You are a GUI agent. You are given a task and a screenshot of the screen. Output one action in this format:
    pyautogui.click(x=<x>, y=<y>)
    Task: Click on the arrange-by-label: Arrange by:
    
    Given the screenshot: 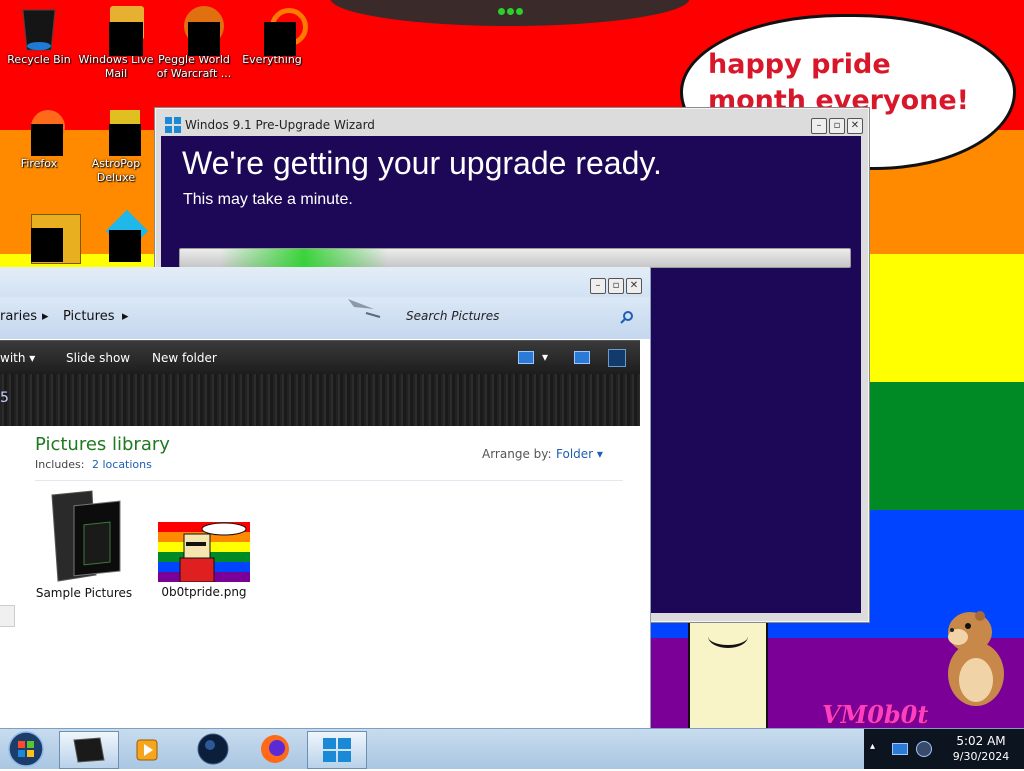 What is the action you would take?
    pyautogui.click(x=517, y=454)
    